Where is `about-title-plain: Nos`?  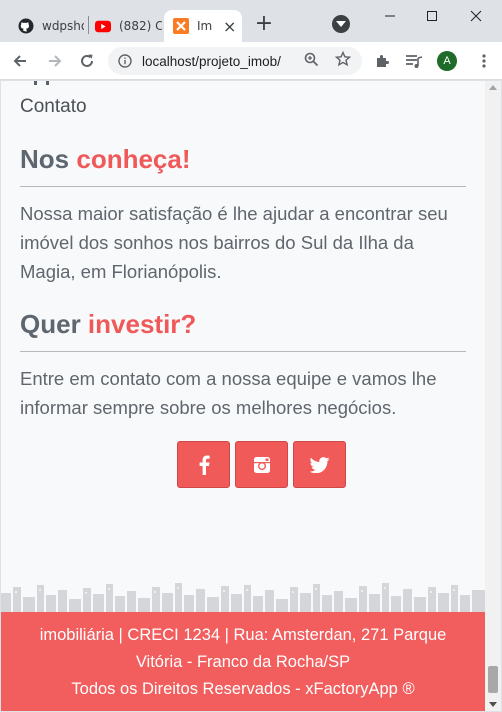
about-title-plain: Nos is located at coordinates (45, 159).